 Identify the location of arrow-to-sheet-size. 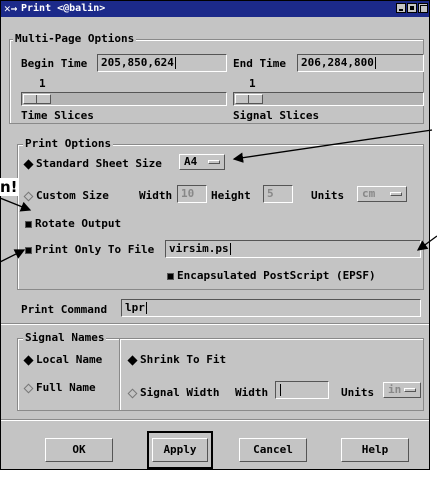
(332, 146).